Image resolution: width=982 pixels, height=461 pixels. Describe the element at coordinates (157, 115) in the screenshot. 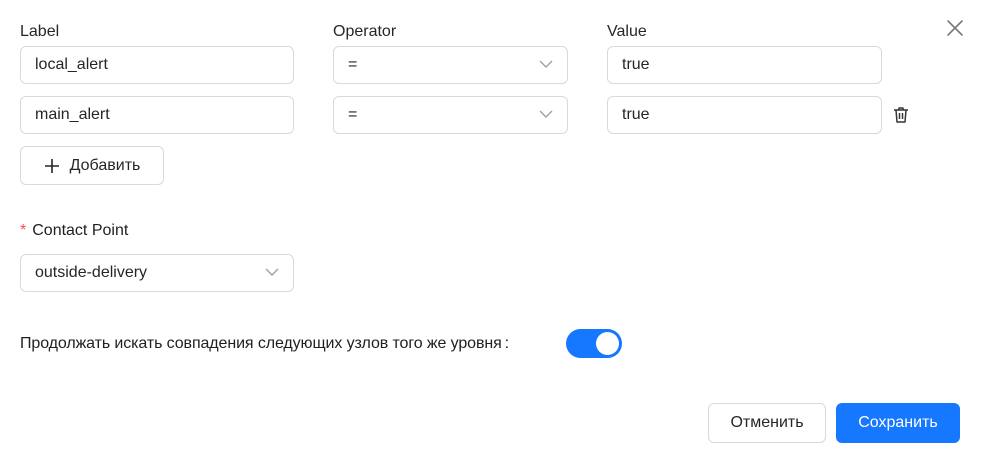

I see `matcher-label-input: main_alert` at that location.